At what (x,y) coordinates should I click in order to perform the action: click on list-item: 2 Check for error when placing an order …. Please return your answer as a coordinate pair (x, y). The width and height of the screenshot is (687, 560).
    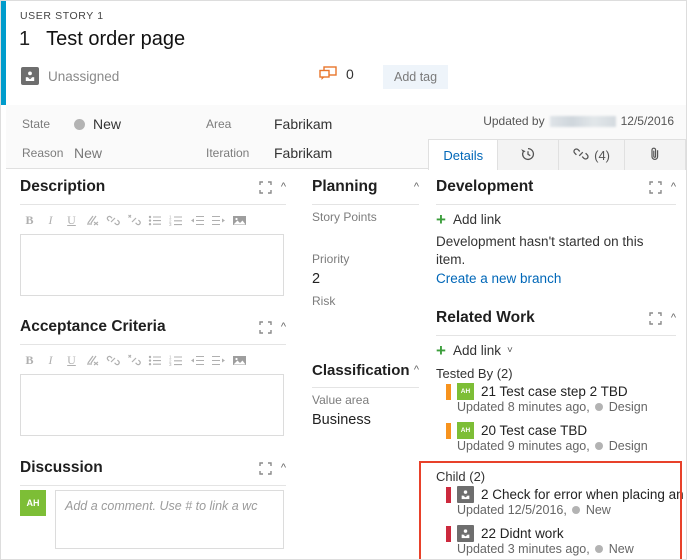
    Looking at the image, I should click on (554, 502).